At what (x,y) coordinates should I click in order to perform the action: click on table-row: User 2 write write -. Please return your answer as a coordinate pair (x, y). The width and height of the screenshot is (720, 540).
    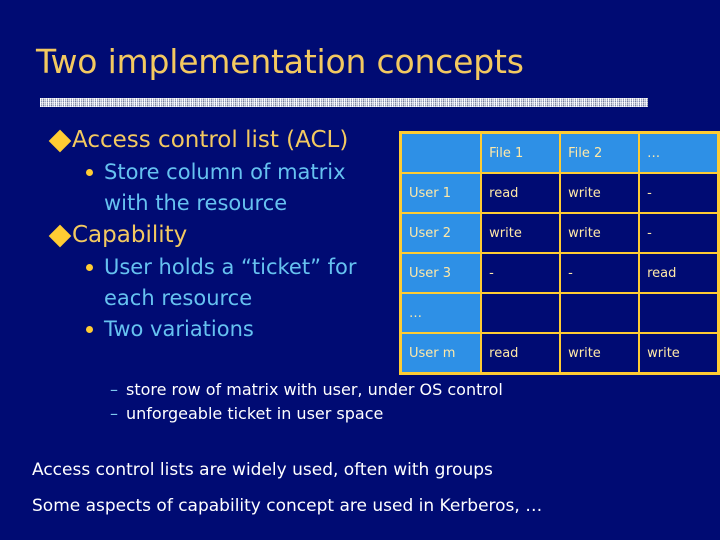
    Looking at the image, I should click on (559, 233).